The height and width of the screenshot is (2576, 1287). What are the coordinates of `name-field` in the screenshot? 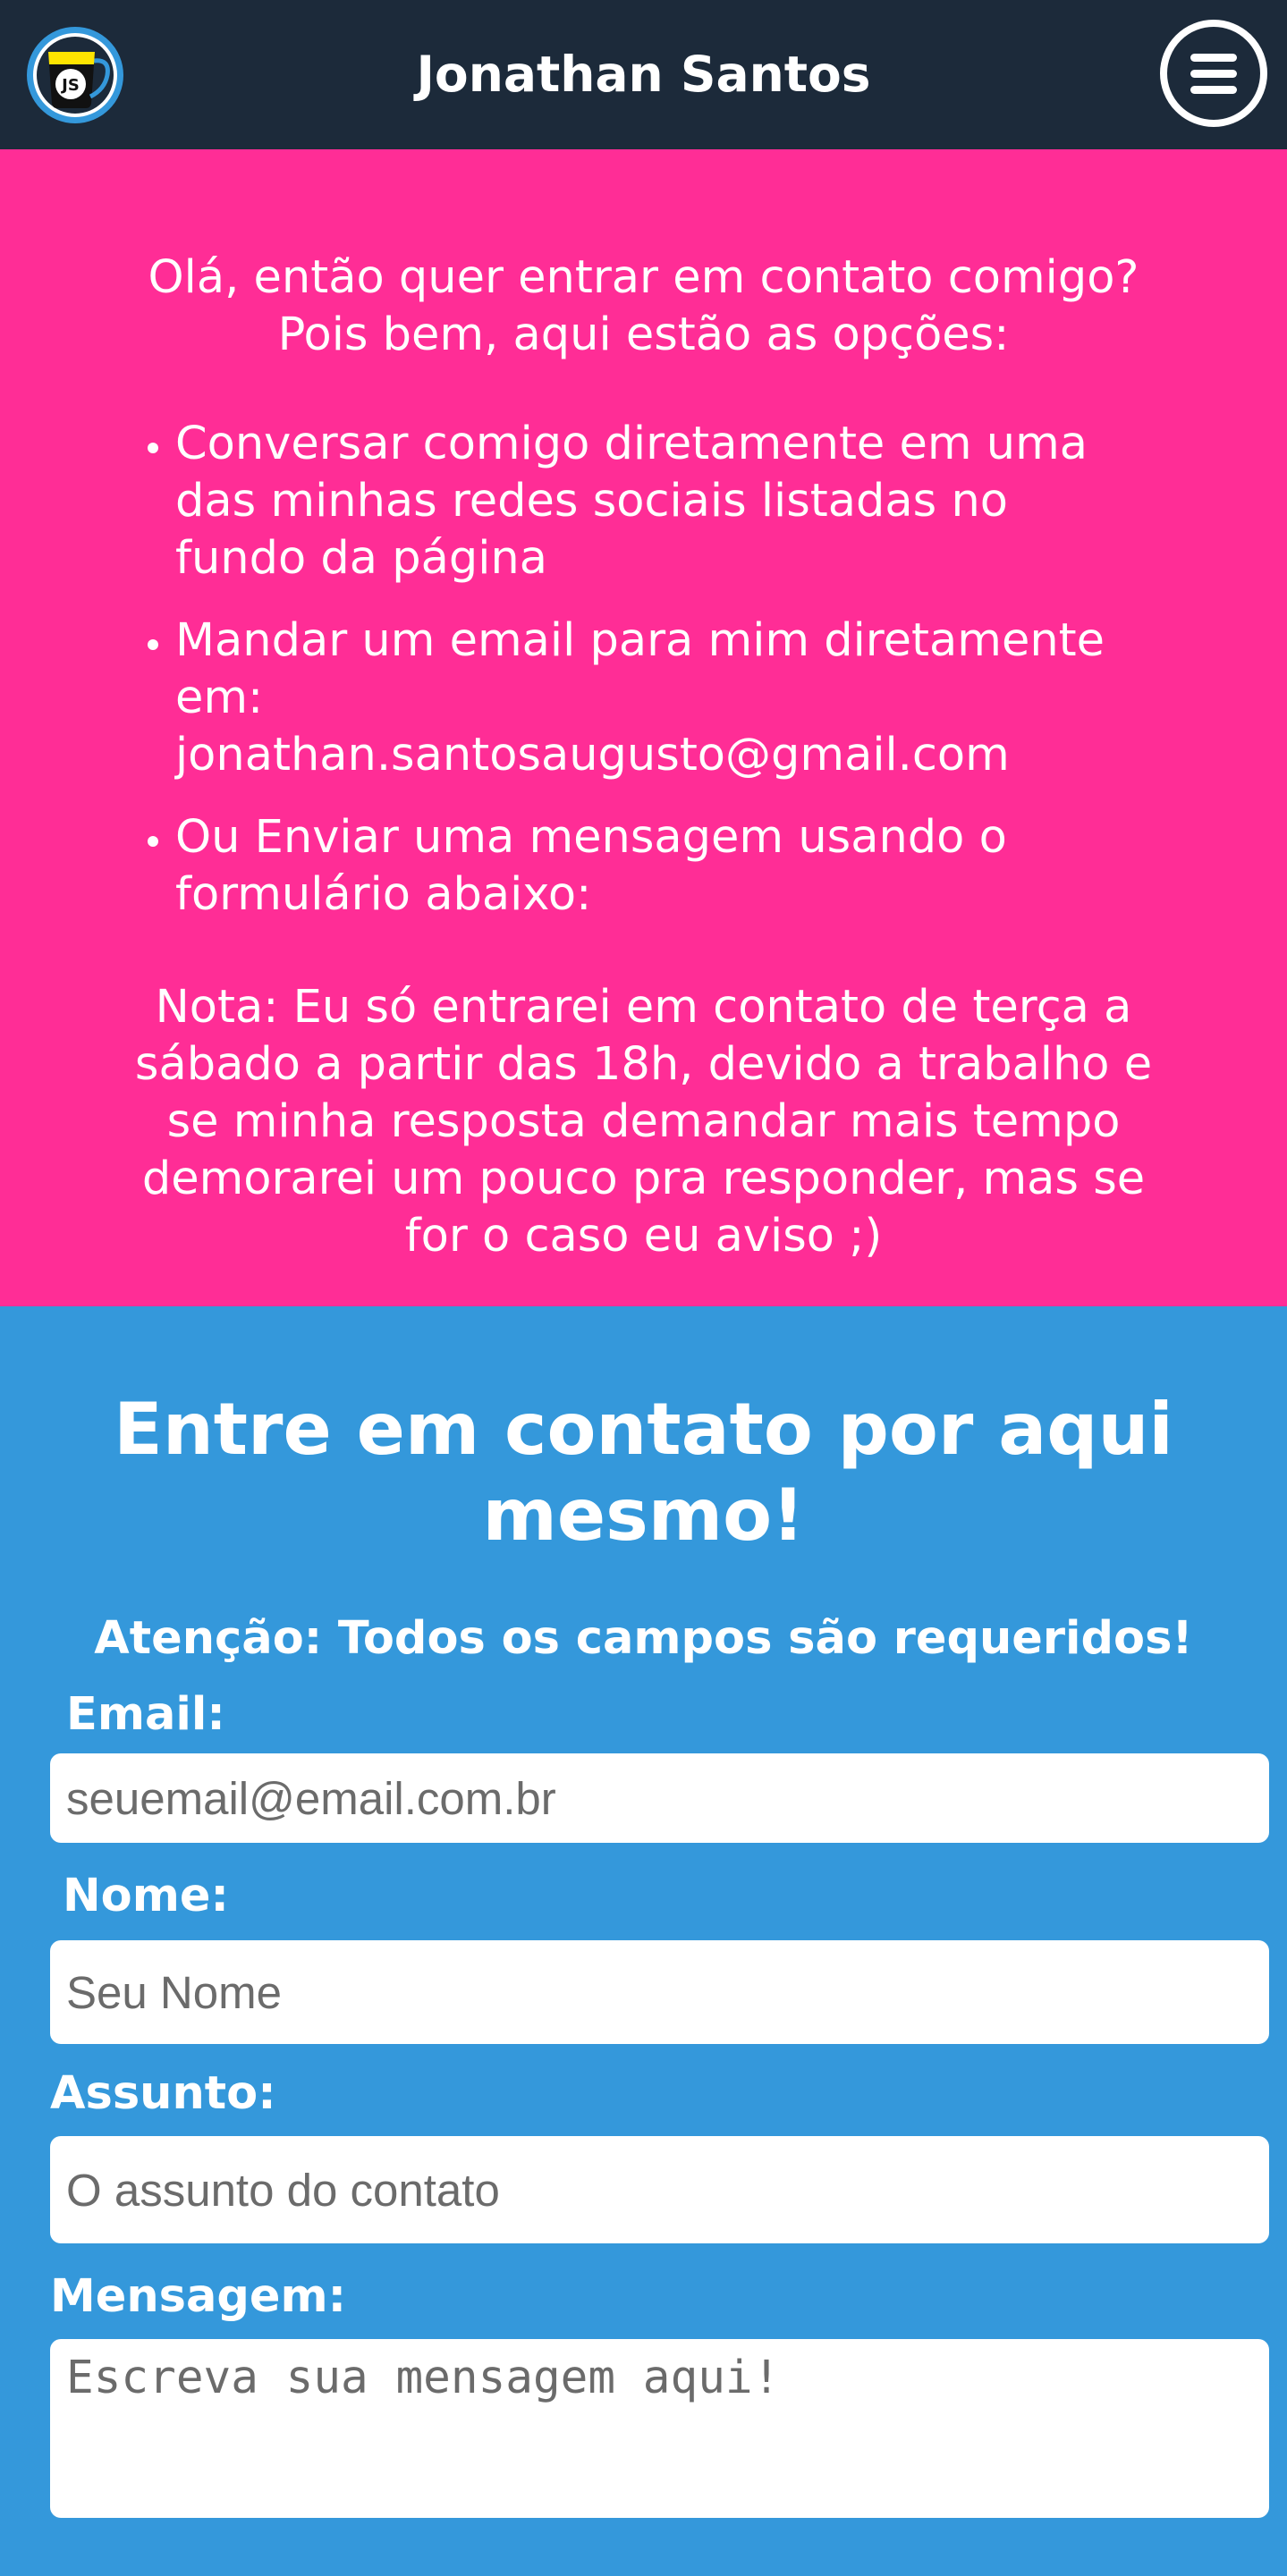 It's located at (659, 1992).